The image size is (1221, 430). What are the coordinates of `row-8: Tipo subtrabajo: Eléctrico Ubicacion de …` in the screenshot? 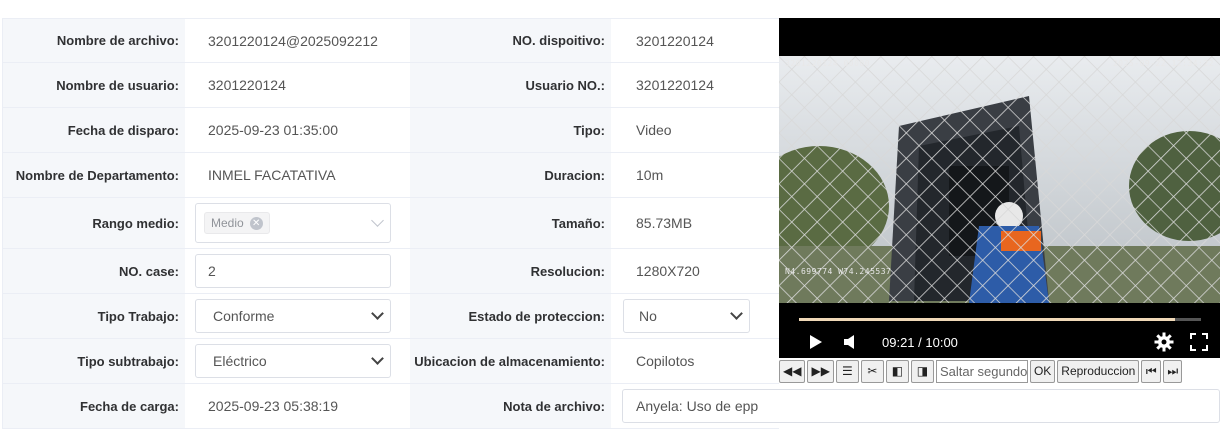 It's located at (391, 361).